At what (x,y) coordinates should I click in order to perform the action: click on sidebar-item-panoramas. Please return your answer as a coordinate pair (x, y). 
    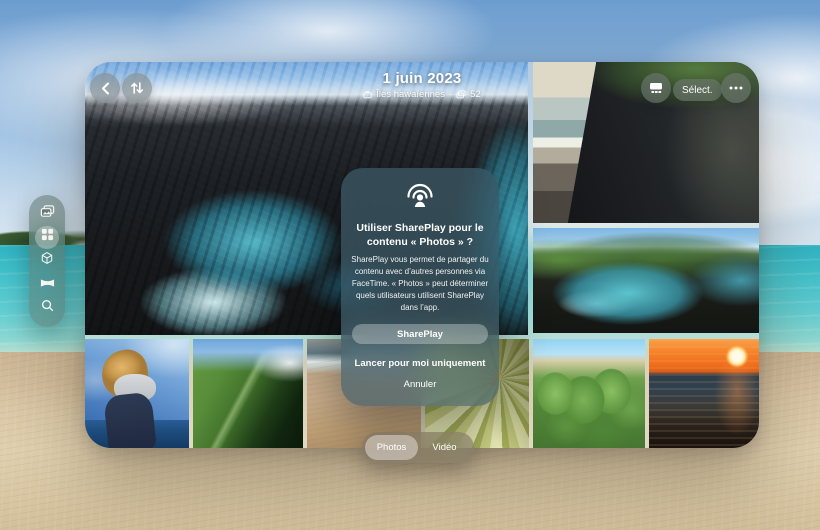
    Looking at the image, I should click on (47, 285).